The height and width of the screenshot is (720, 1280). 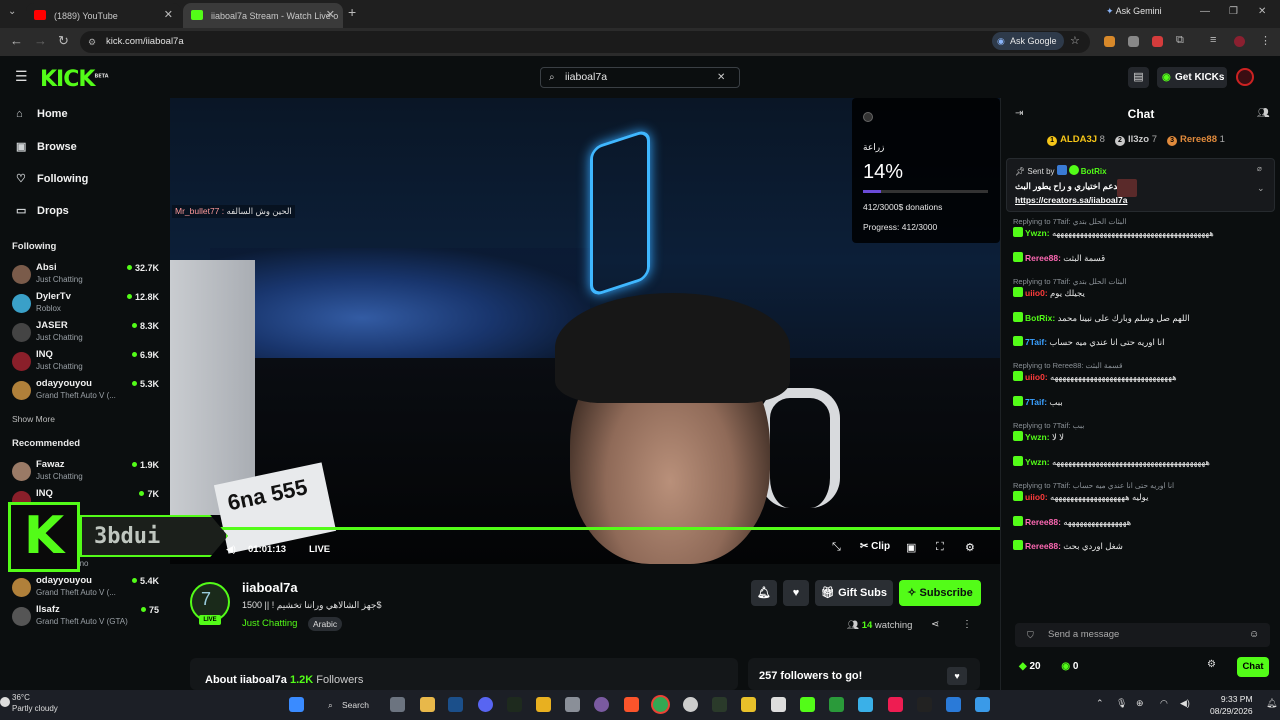 I want to click on show-more-link: Show More, so click(x=33, y=419).